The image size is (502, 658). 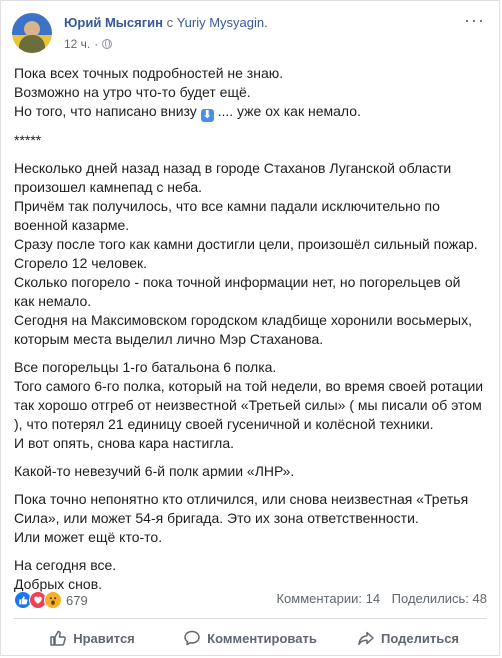 What do you see at coordinates (154, 471) in the screenshot?
I see `text-line: Какой-то невезучий 6-й полк армии «ЛНР».` at bounding box center [154, 471].